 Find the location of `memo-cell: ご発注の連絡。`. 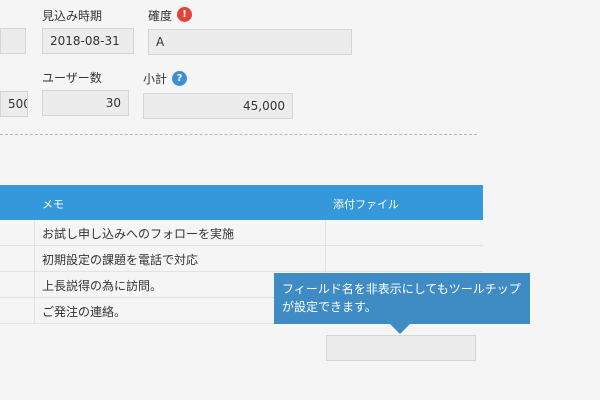

memo-cell: ご発注の連絡。 is located at coordinates (84, 312).